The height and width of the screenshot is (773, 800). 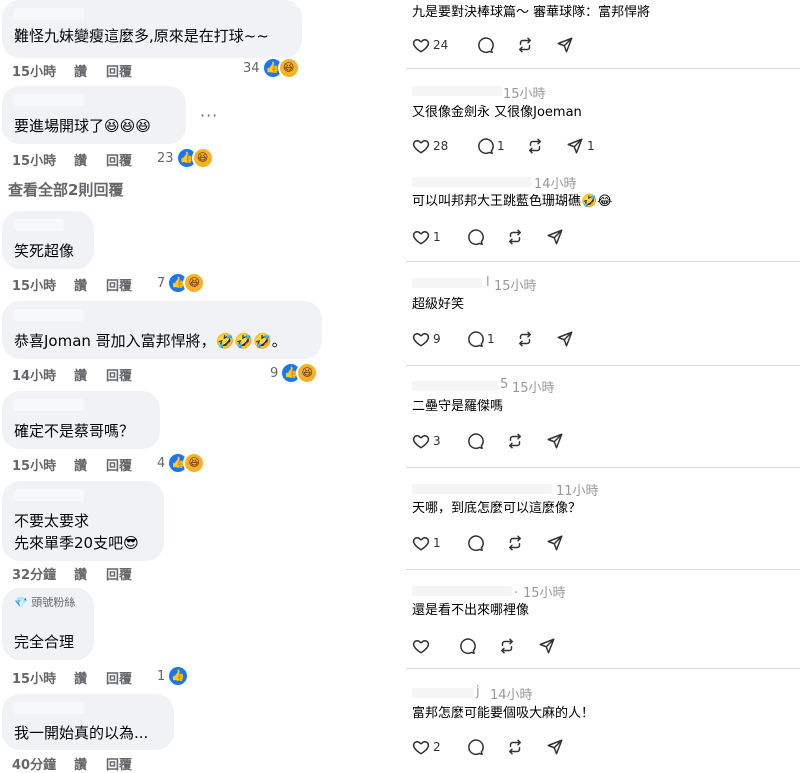 I want to click on reaction-summary: 9 👍 😆, so click(x=294, y=373).